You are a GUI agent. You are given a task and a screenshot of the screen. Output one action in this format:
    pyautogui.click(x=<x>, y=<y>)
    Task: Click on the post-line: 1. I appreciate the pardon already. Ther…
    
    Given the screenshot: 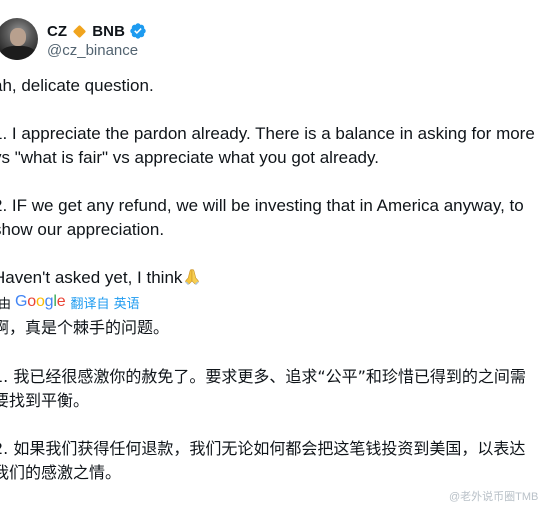 What is the action you would take?
    pyautogui.click(x=267, y=133)
    